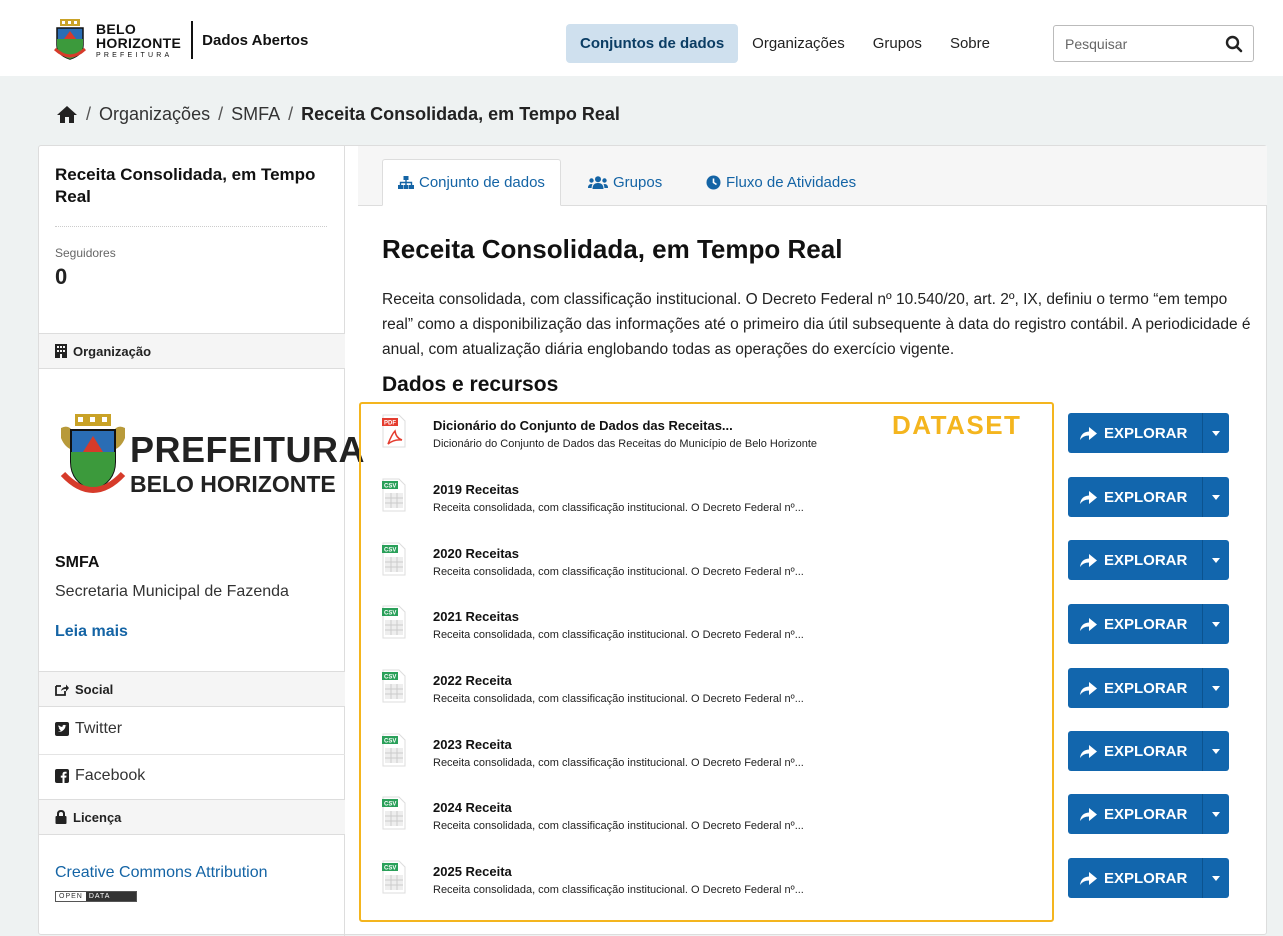 The width and height of the screenshot is (1283, 936). What do you see at coordinates (77, 562) in the screenshot?
I see `organization-name: SMFA` at bounding box center [77, 562].